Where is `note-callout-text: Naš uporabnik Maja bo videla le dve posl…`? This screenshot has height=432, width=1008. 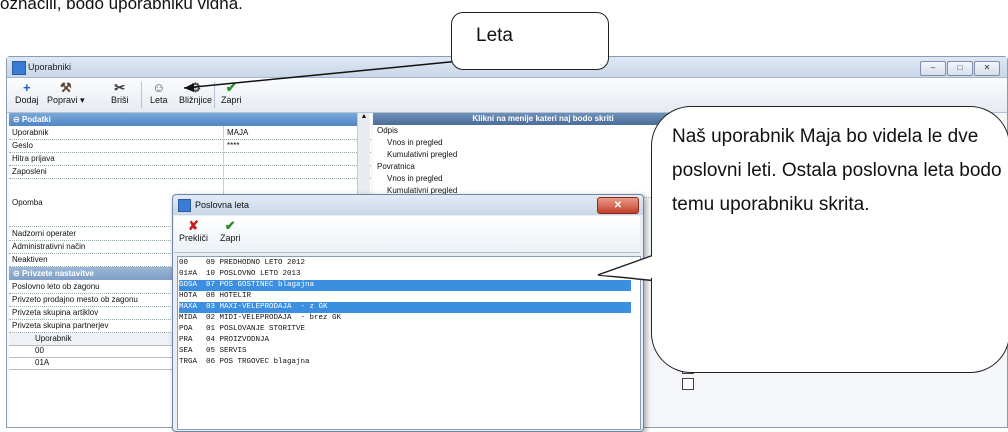 note-callout-text: Naš uporabnik Maja bo videla le dve posl… is located at coordinates (837, 170).